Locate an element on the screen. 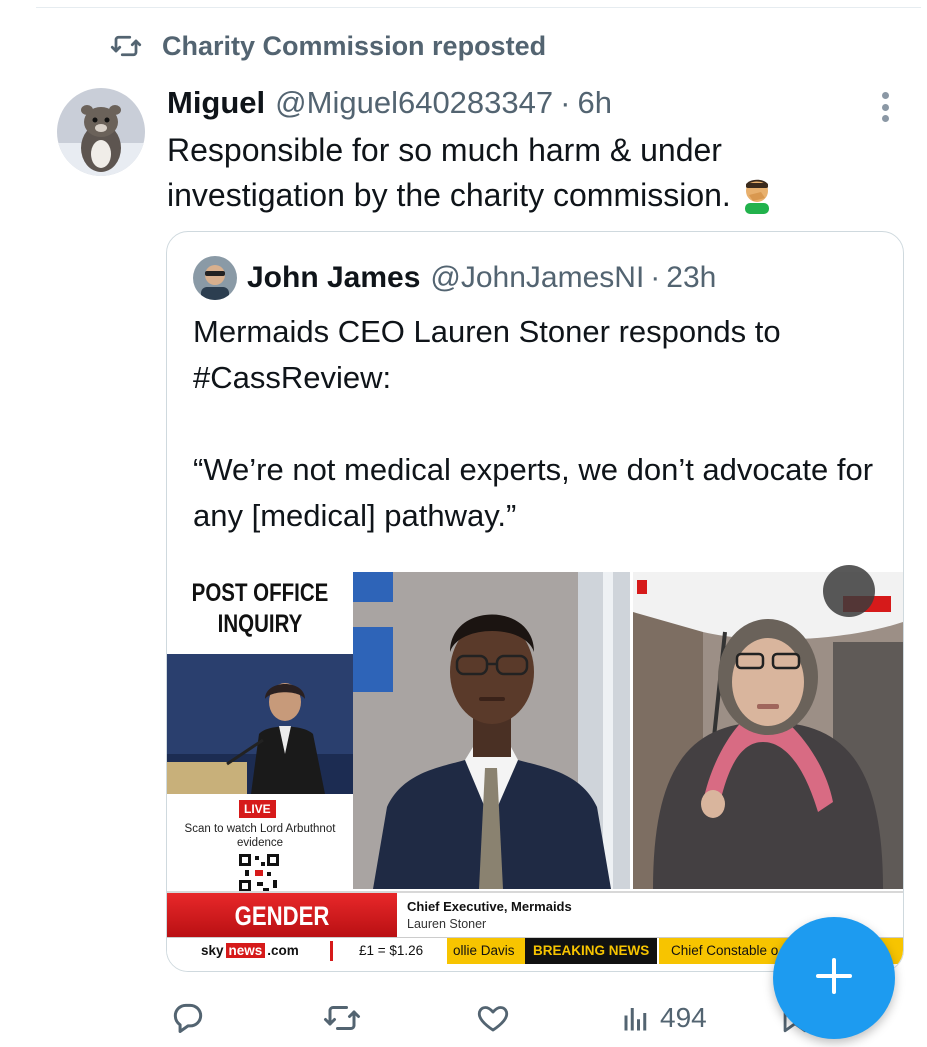 The height and width of the screenshot is (1047, 927). compose-button is located at coordinates (834, 978).